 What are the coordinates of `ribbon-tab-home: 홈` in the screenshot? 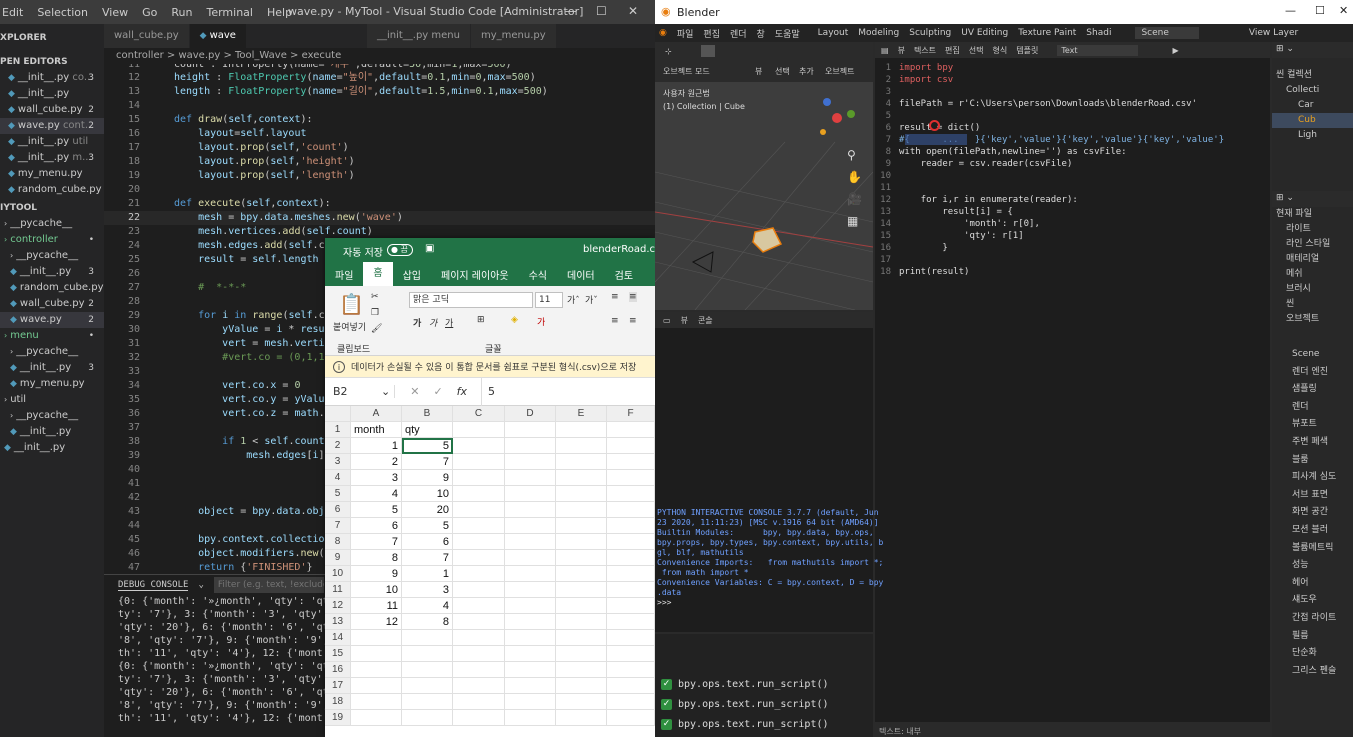 It's located at (378, 274).